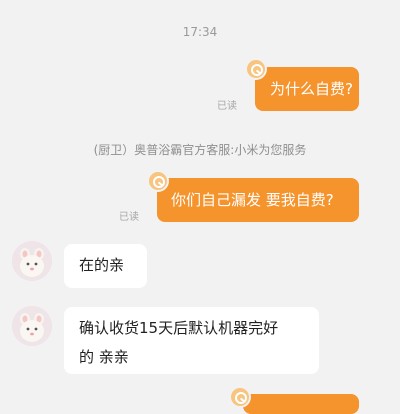 Image resolution: width=400 pixels, height=414 pixels. I want to click on incoming-message: 在的亲, so click(105, 266).